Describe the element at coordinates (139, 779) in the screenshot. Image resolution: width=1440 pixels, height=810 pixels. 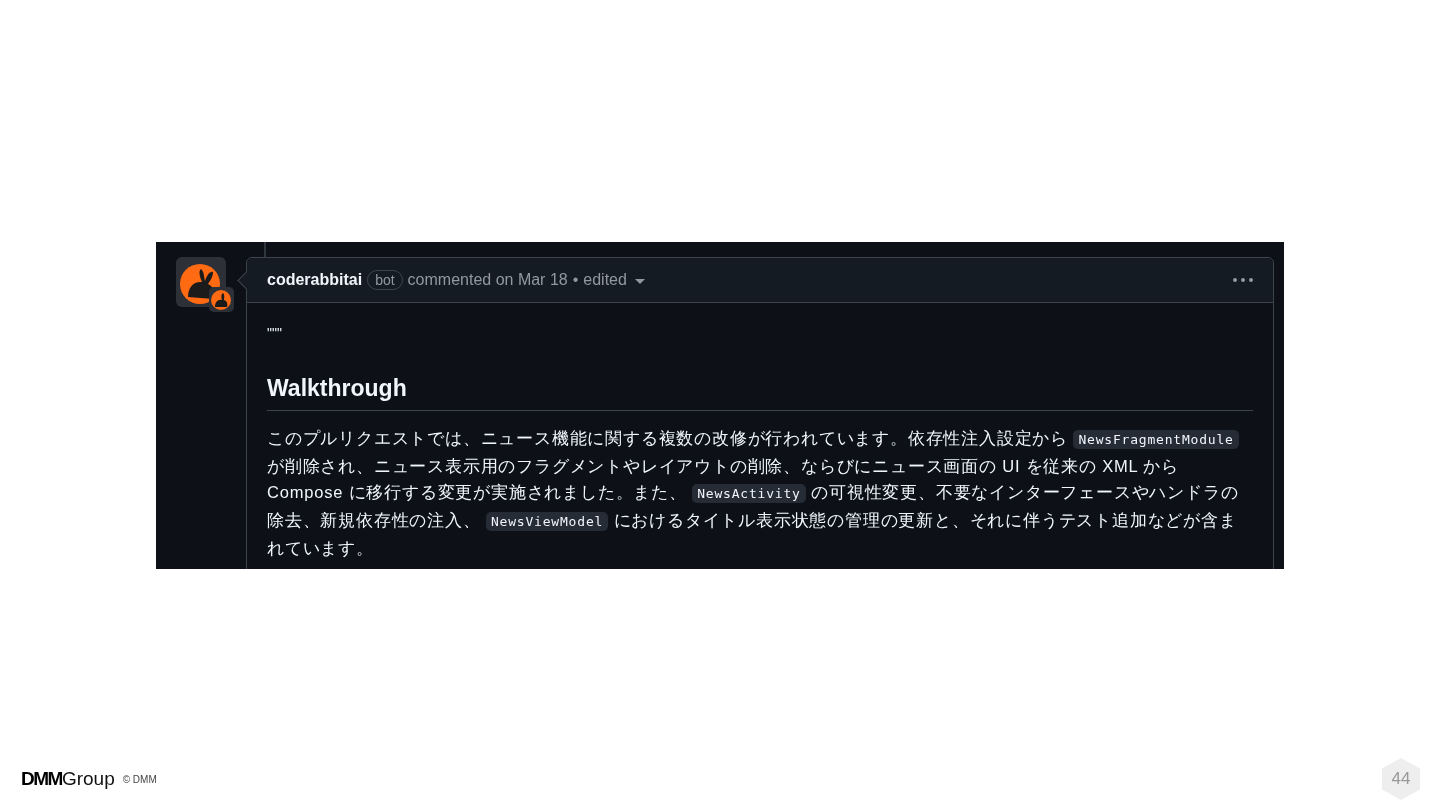
I see `copyright: © DMM` at that location.